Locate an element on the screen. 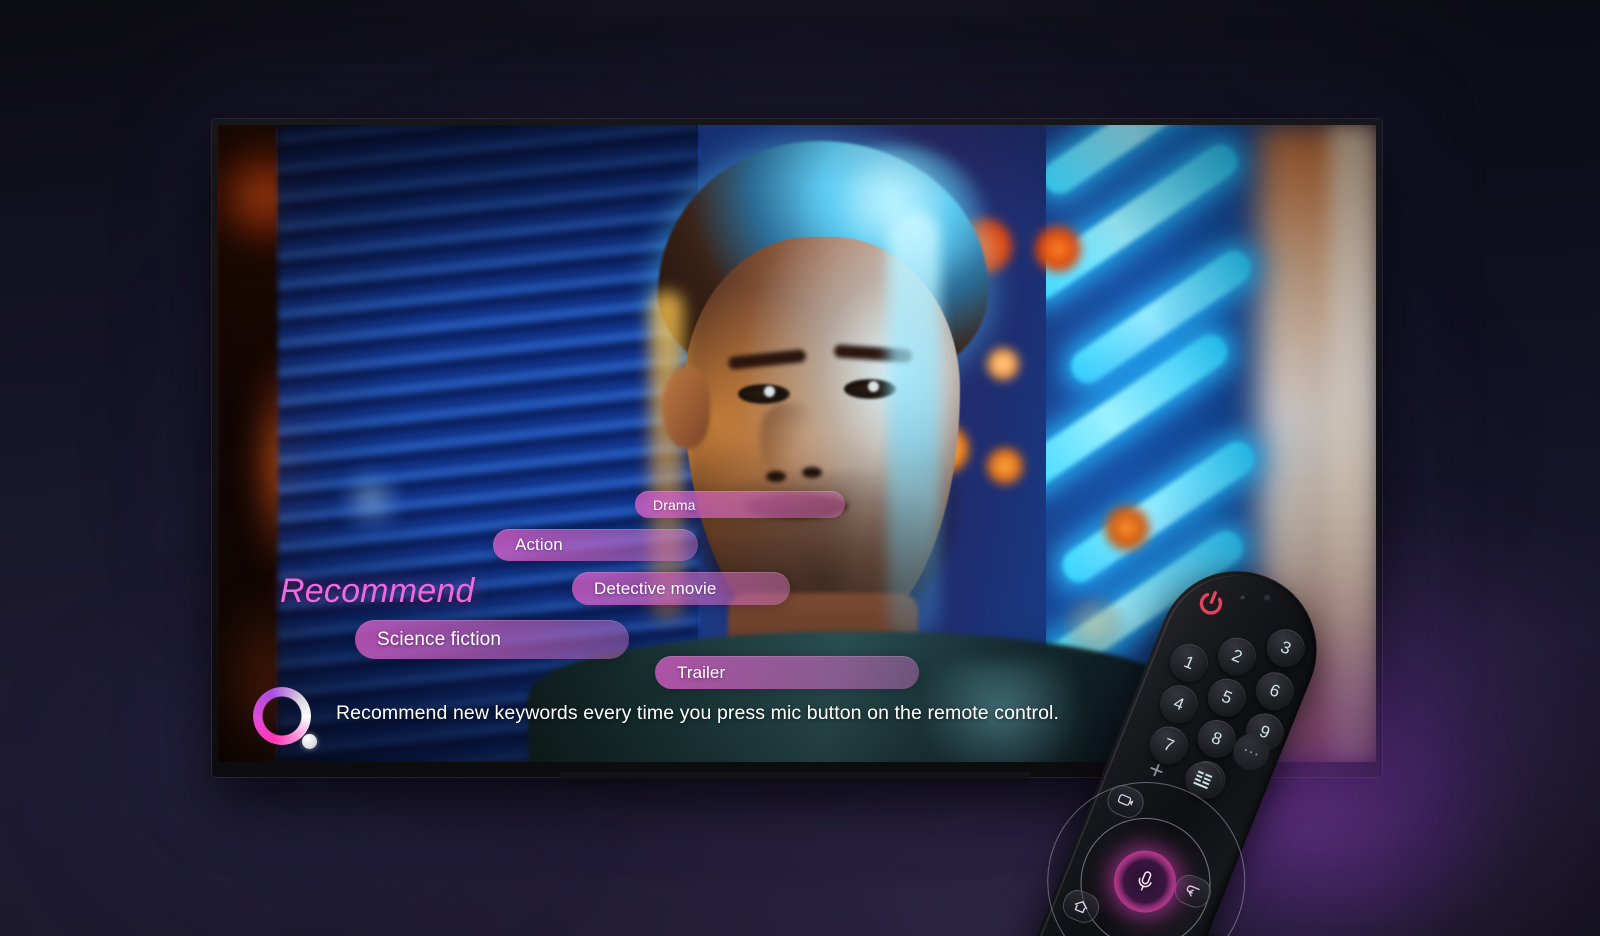  home-icon is located at coordinates (1081, 907).